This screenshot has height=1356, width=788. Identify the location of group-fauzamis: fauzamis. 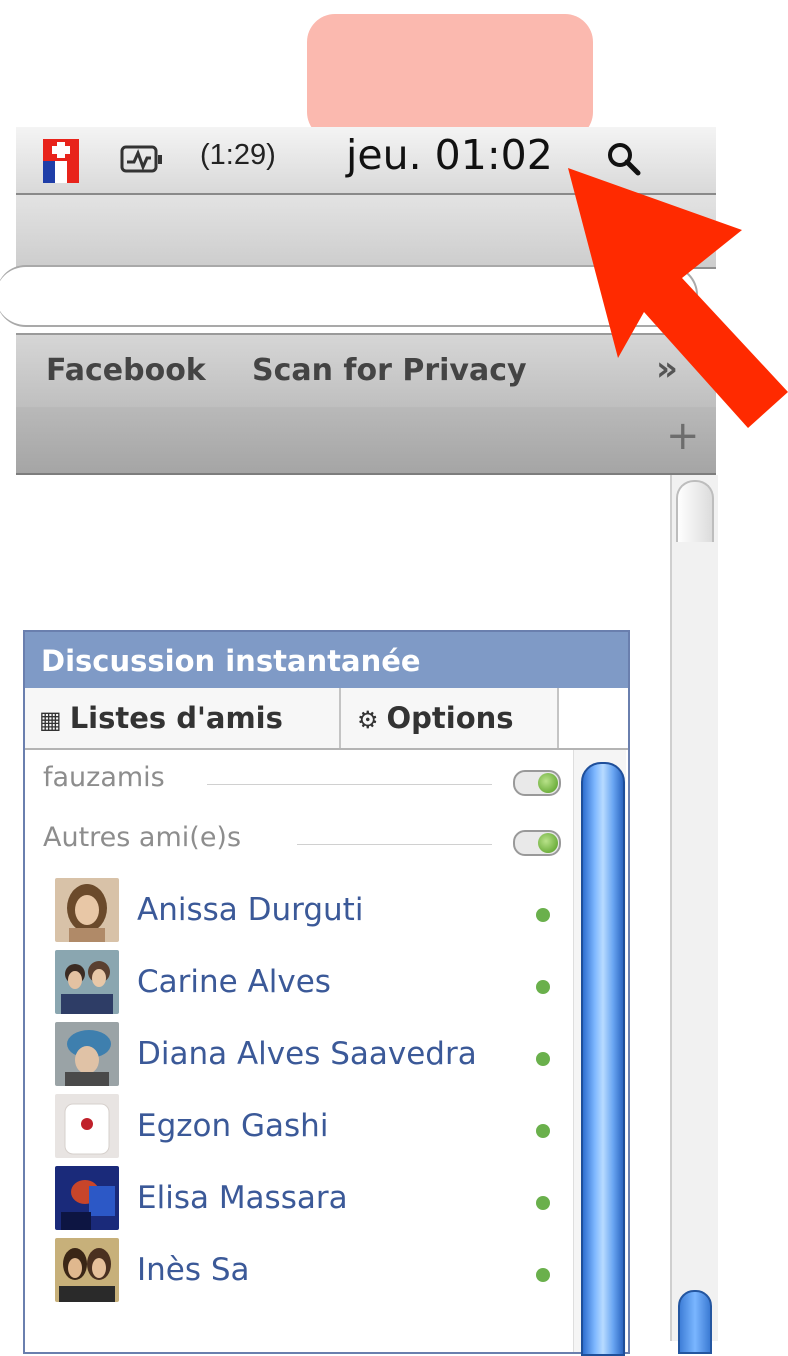
(104, 782).